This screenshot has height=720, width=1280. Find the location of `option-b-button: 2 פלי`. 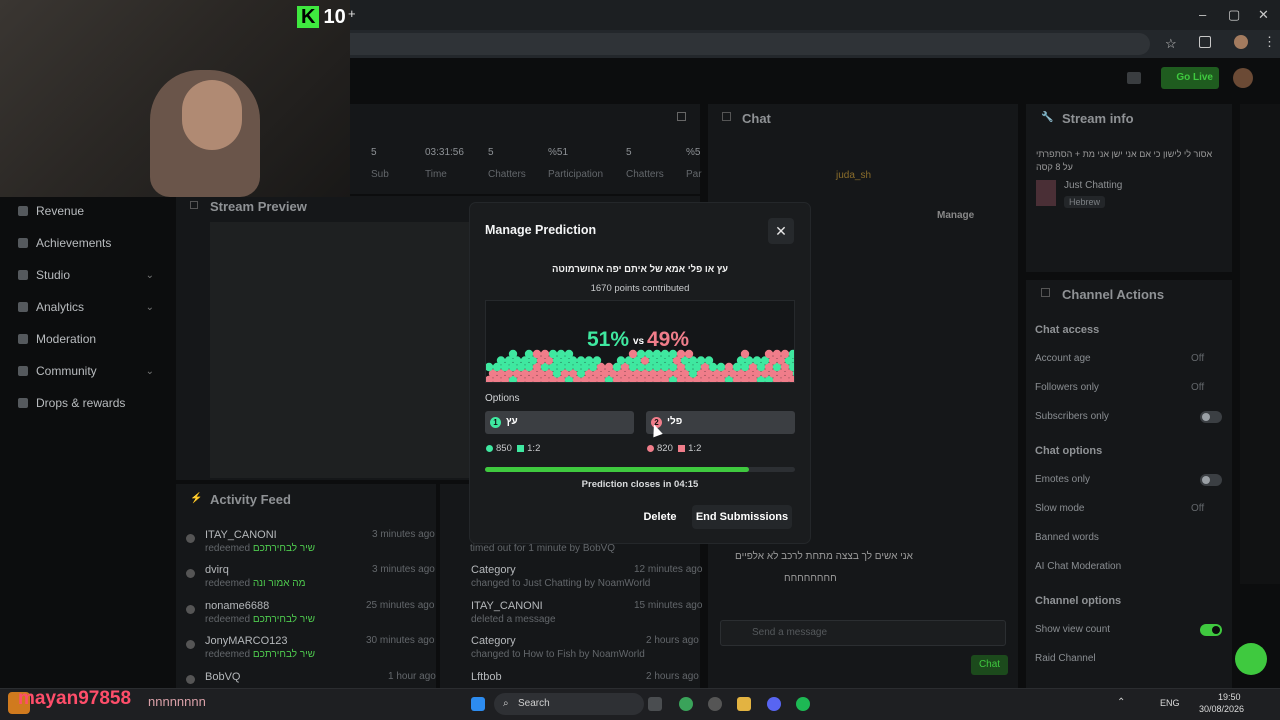

option-b-button: 2 פלי is located at coordinates (720, 422).